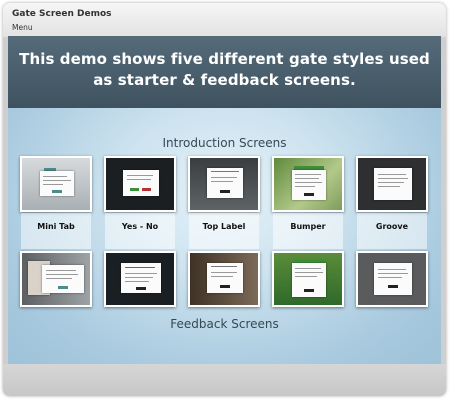  Describe the element at coordinates (134, 189) in the screenshot. I see `yes-button-mark` at that location.